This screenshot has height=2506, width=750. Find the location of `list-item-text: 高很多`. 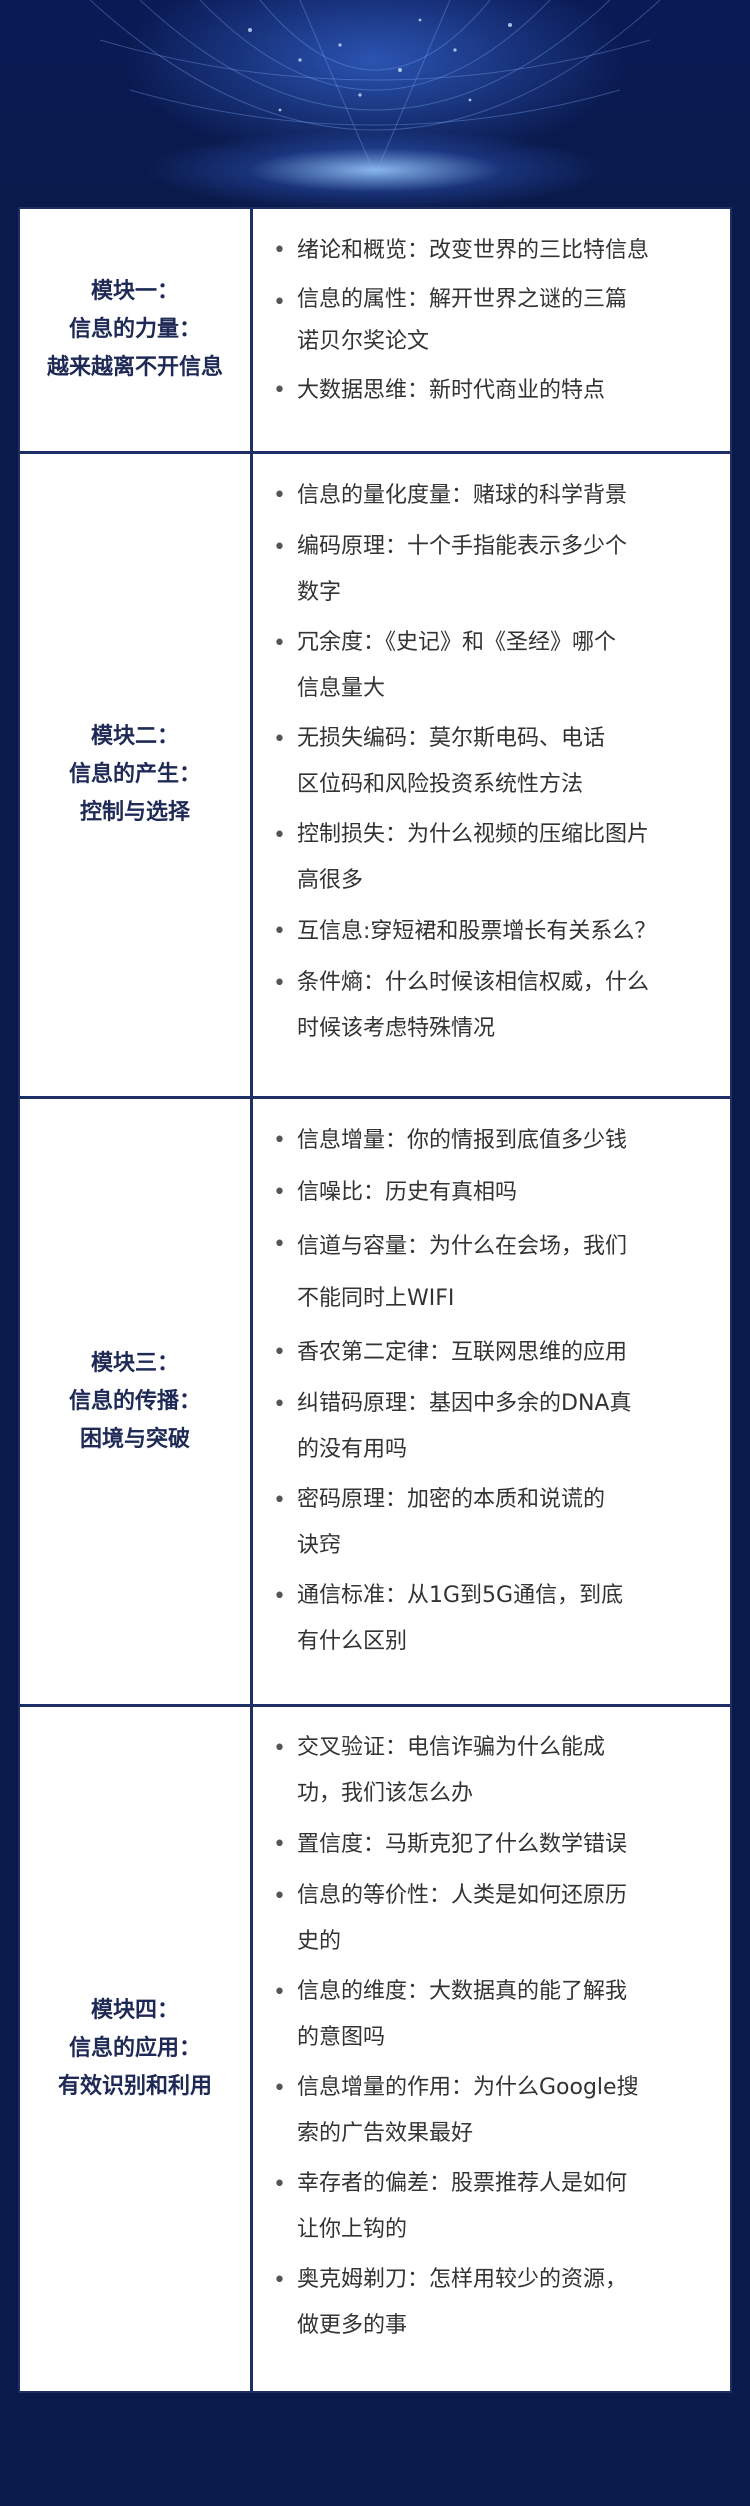

list-item-text: 高很多 is located at coordinates (330, 880).